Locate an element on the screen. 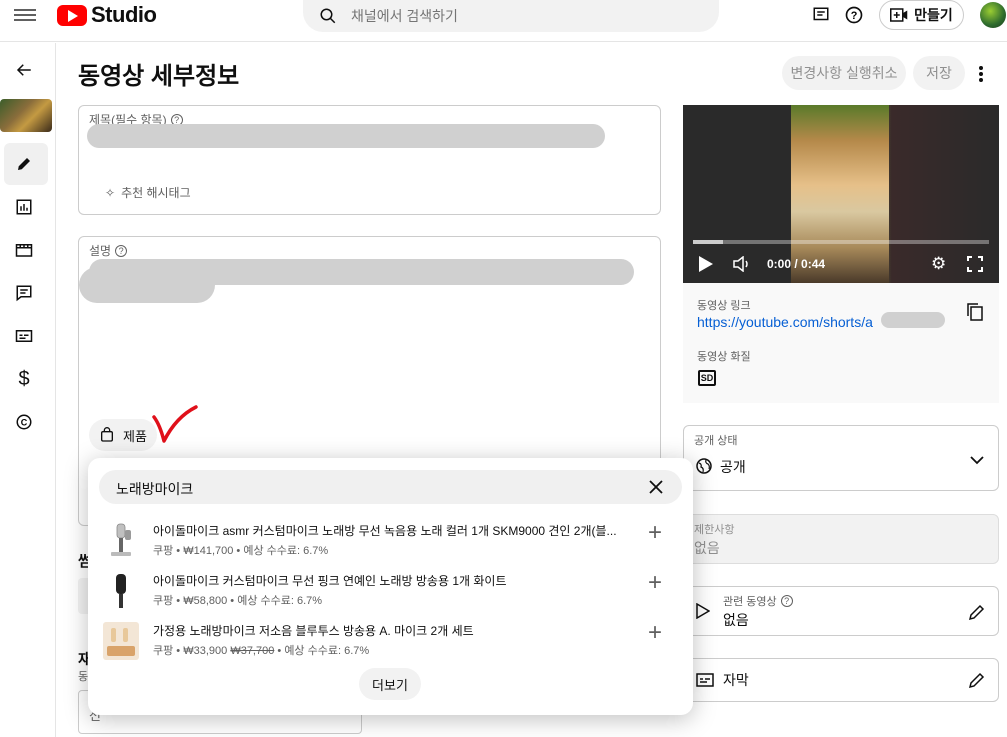  comments-icon is located at coordinates (24, 293).